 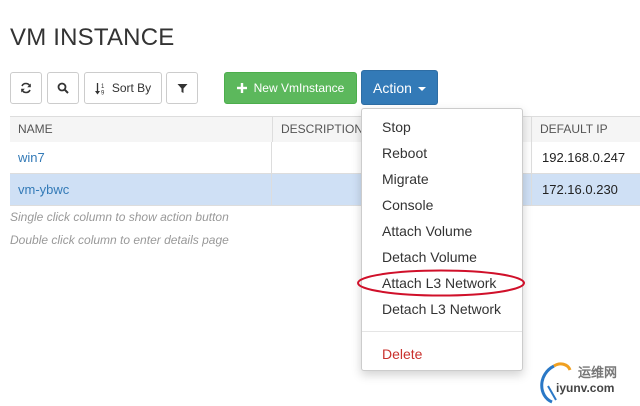 What do you see at coordinates (441, 309) in the screenshot?
I see `menu-item-detach-l3-network: Detach L3 Network` at bounding box center [441, 309].